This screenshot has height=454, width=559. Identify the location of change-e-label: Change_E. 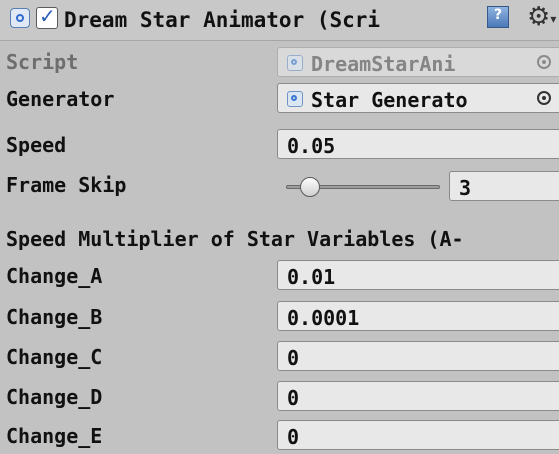
(54, 436).